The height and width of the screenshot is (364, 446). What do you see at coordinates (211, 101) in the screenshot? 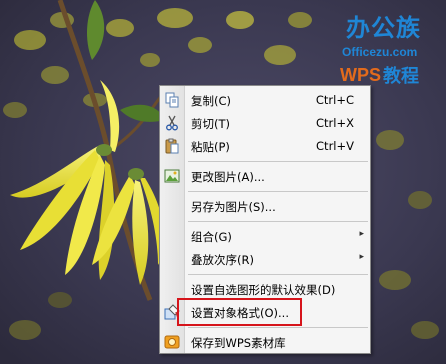
I see `menu-item-label: 复制(C)` at bounding box center [211, 101].